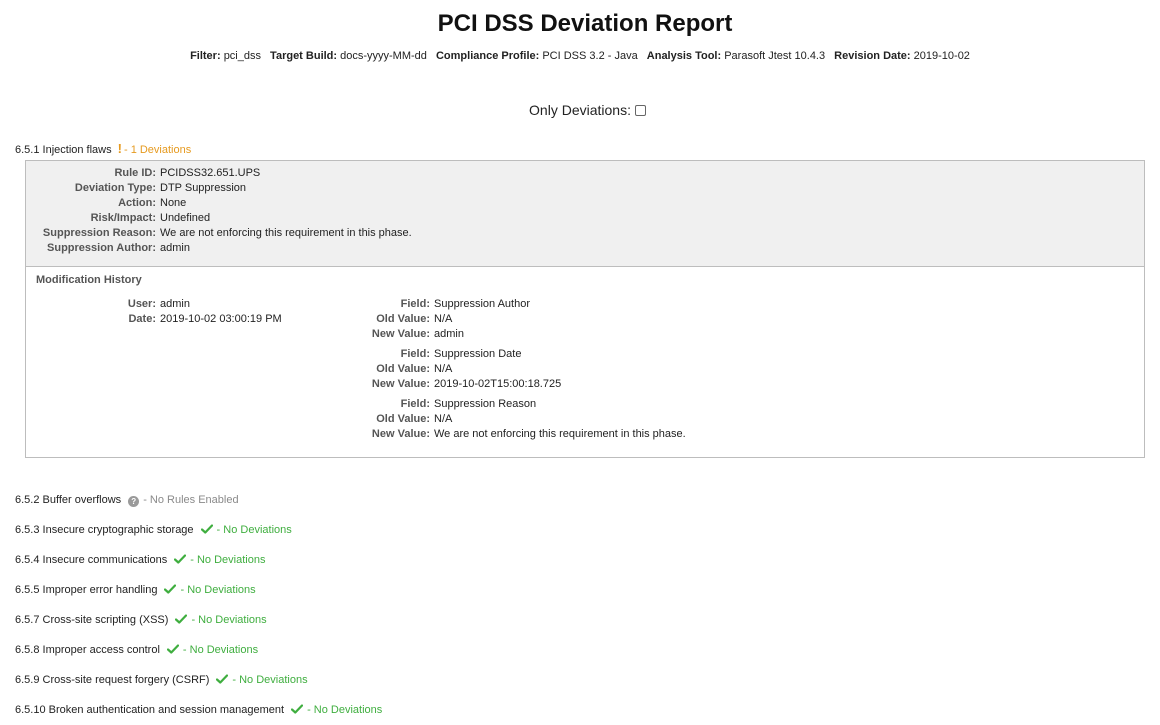 This screenshot has width=1160, height=725. What do you see at coordinates (210, 173) in the screenshot?
I see `detail-value: PCIDSS32.651.UPS` at bounding box center [210, 173].